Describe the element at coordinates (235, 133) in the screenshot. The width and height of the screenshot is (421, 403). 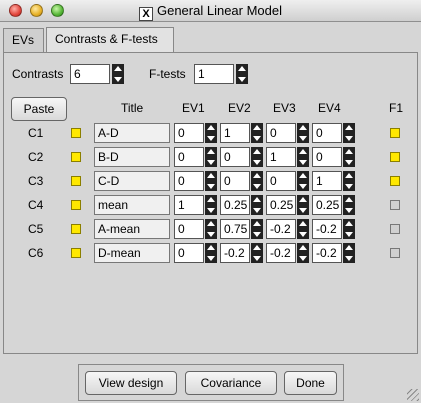
I see `ev2-value-field: 1` at that location.